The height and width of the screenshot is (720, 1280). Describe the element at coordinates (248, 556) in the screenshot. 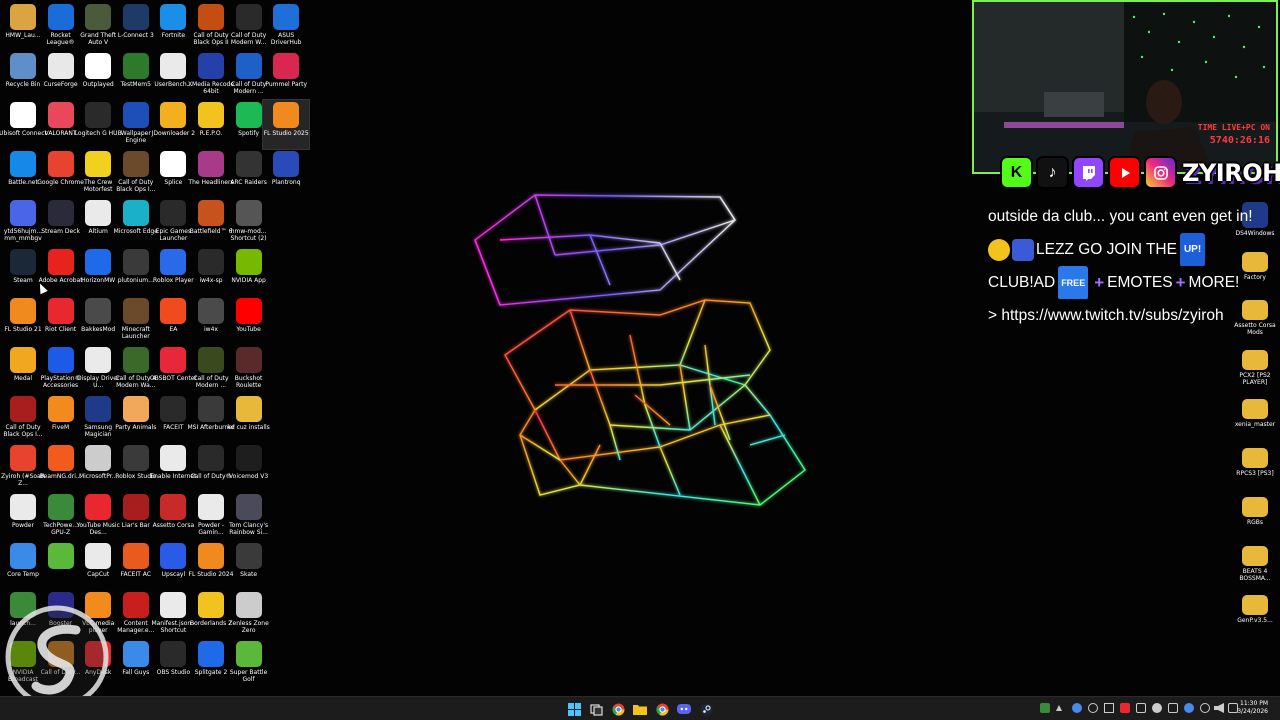

I see `skate-icon` at that location.